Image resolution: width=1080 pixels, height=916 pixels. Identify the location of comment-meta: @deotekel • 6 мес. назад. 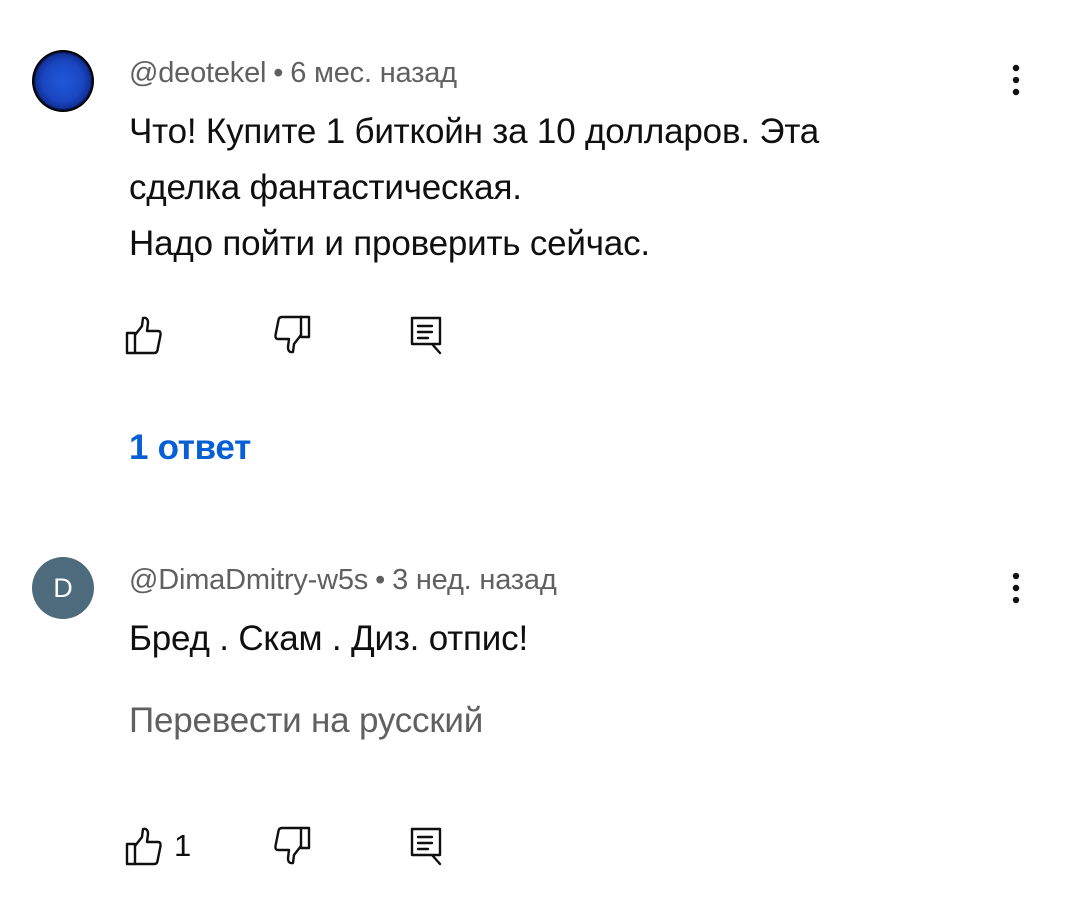
(293, 73).